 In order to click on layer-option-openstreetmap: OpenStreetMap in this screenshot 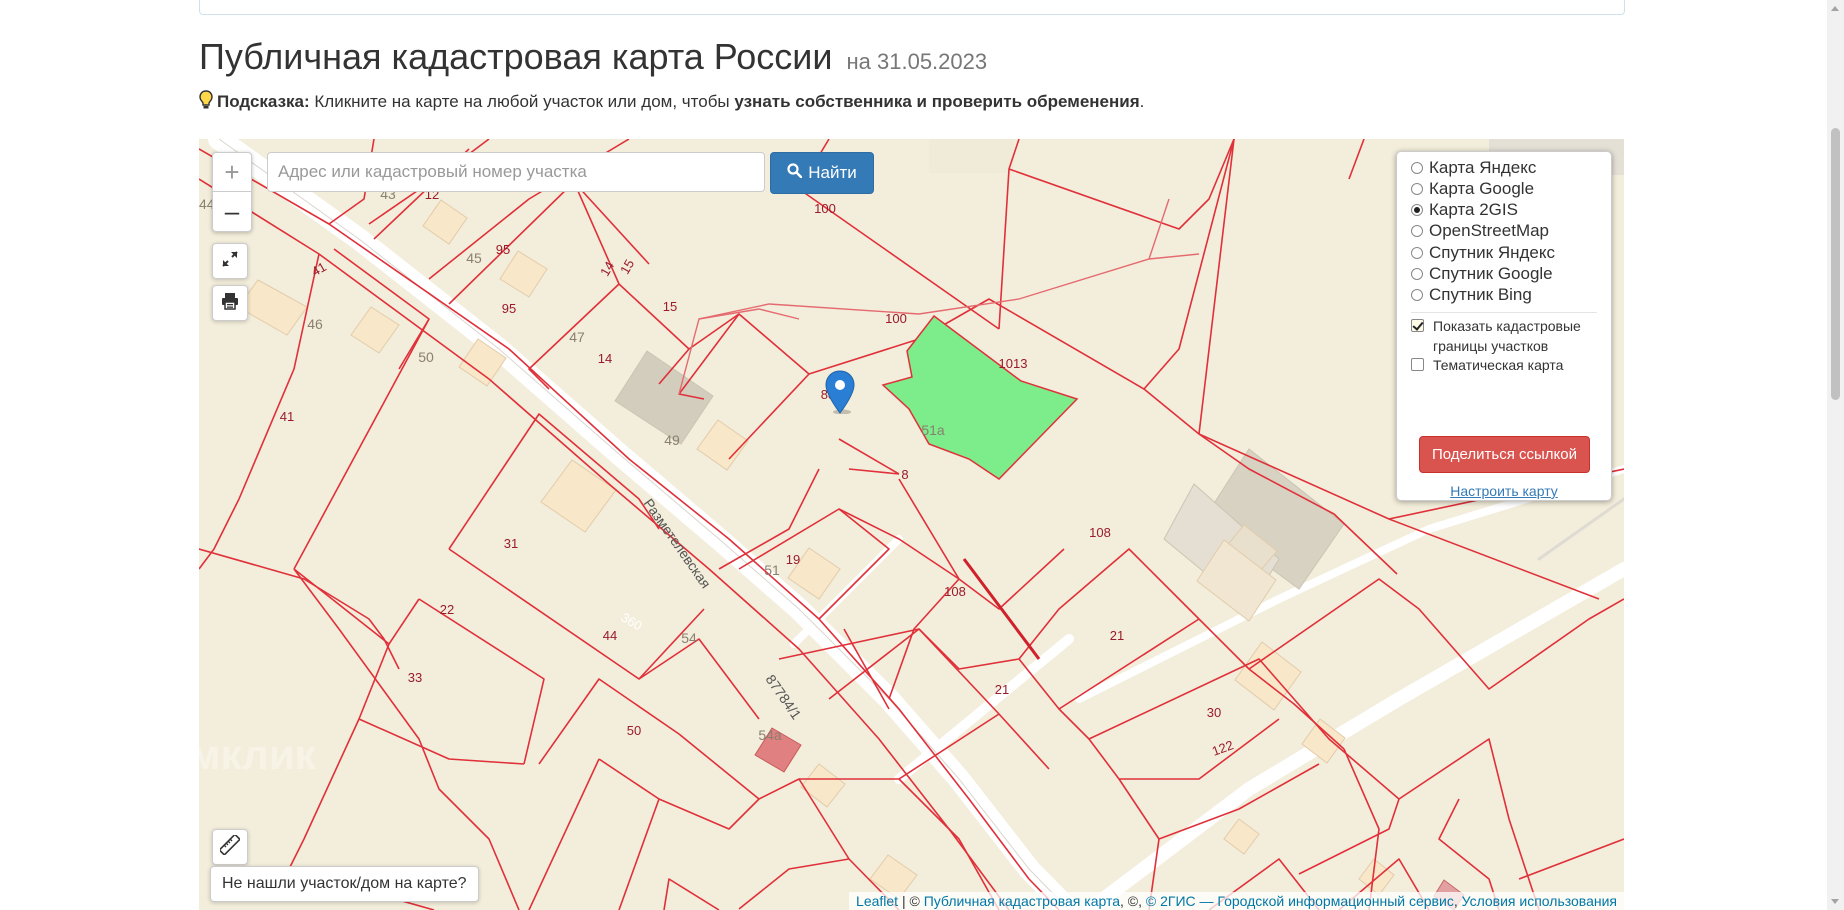, I will do `click(1480, 231)`.